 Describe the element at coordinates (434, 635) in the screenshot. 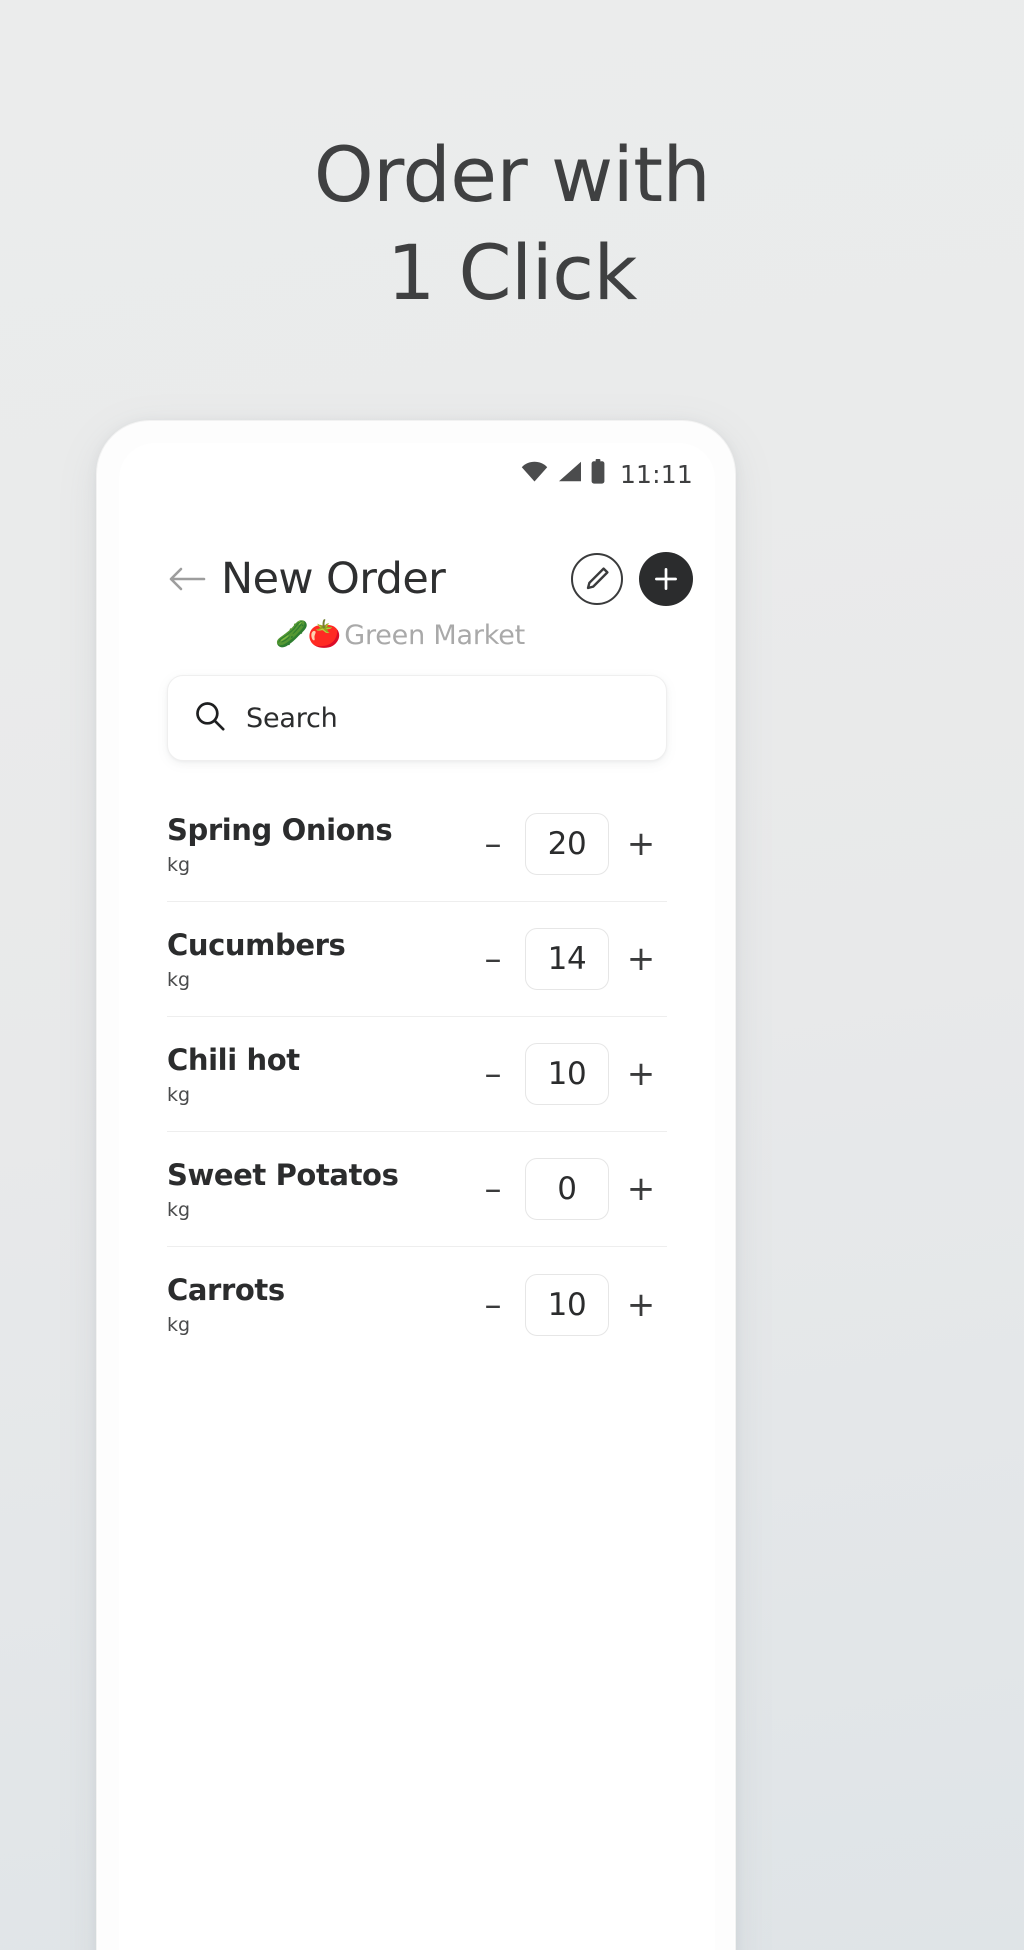

I see `store-name: Green Market` at that location.